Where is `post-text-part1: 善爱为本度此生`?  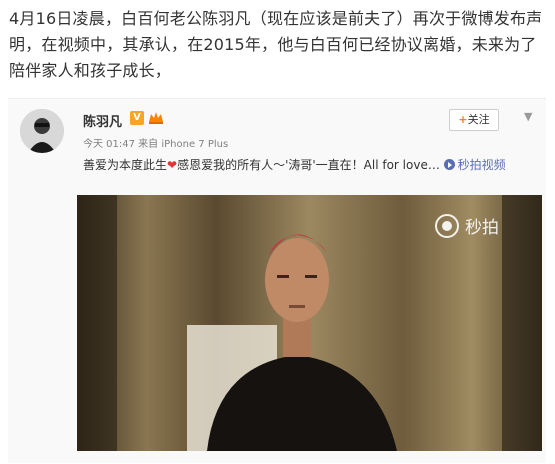 post-text-part1: 善爱为本度此生 is located at coordinates (125, 165).